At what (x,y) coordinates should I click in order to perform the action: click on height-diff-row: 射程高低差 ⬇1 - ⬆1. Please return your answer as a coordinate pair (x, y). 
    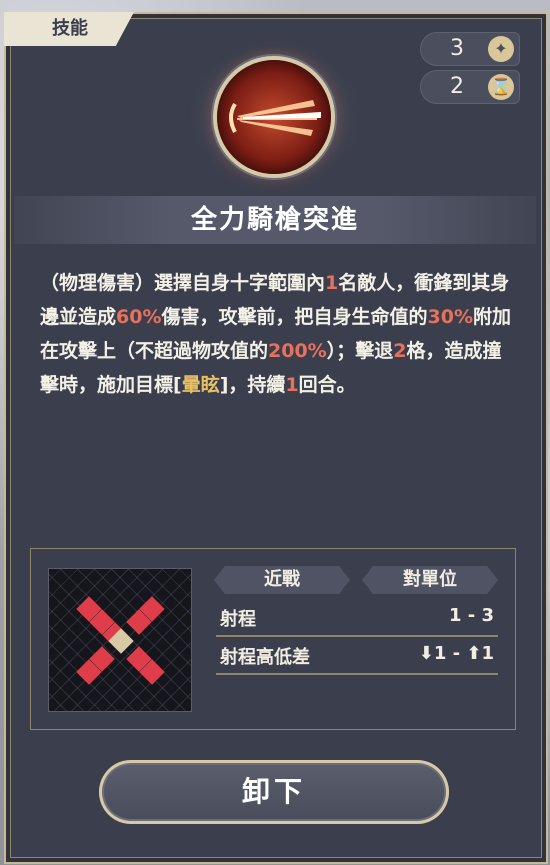
    Looking at the image, I should click on (357, 656).